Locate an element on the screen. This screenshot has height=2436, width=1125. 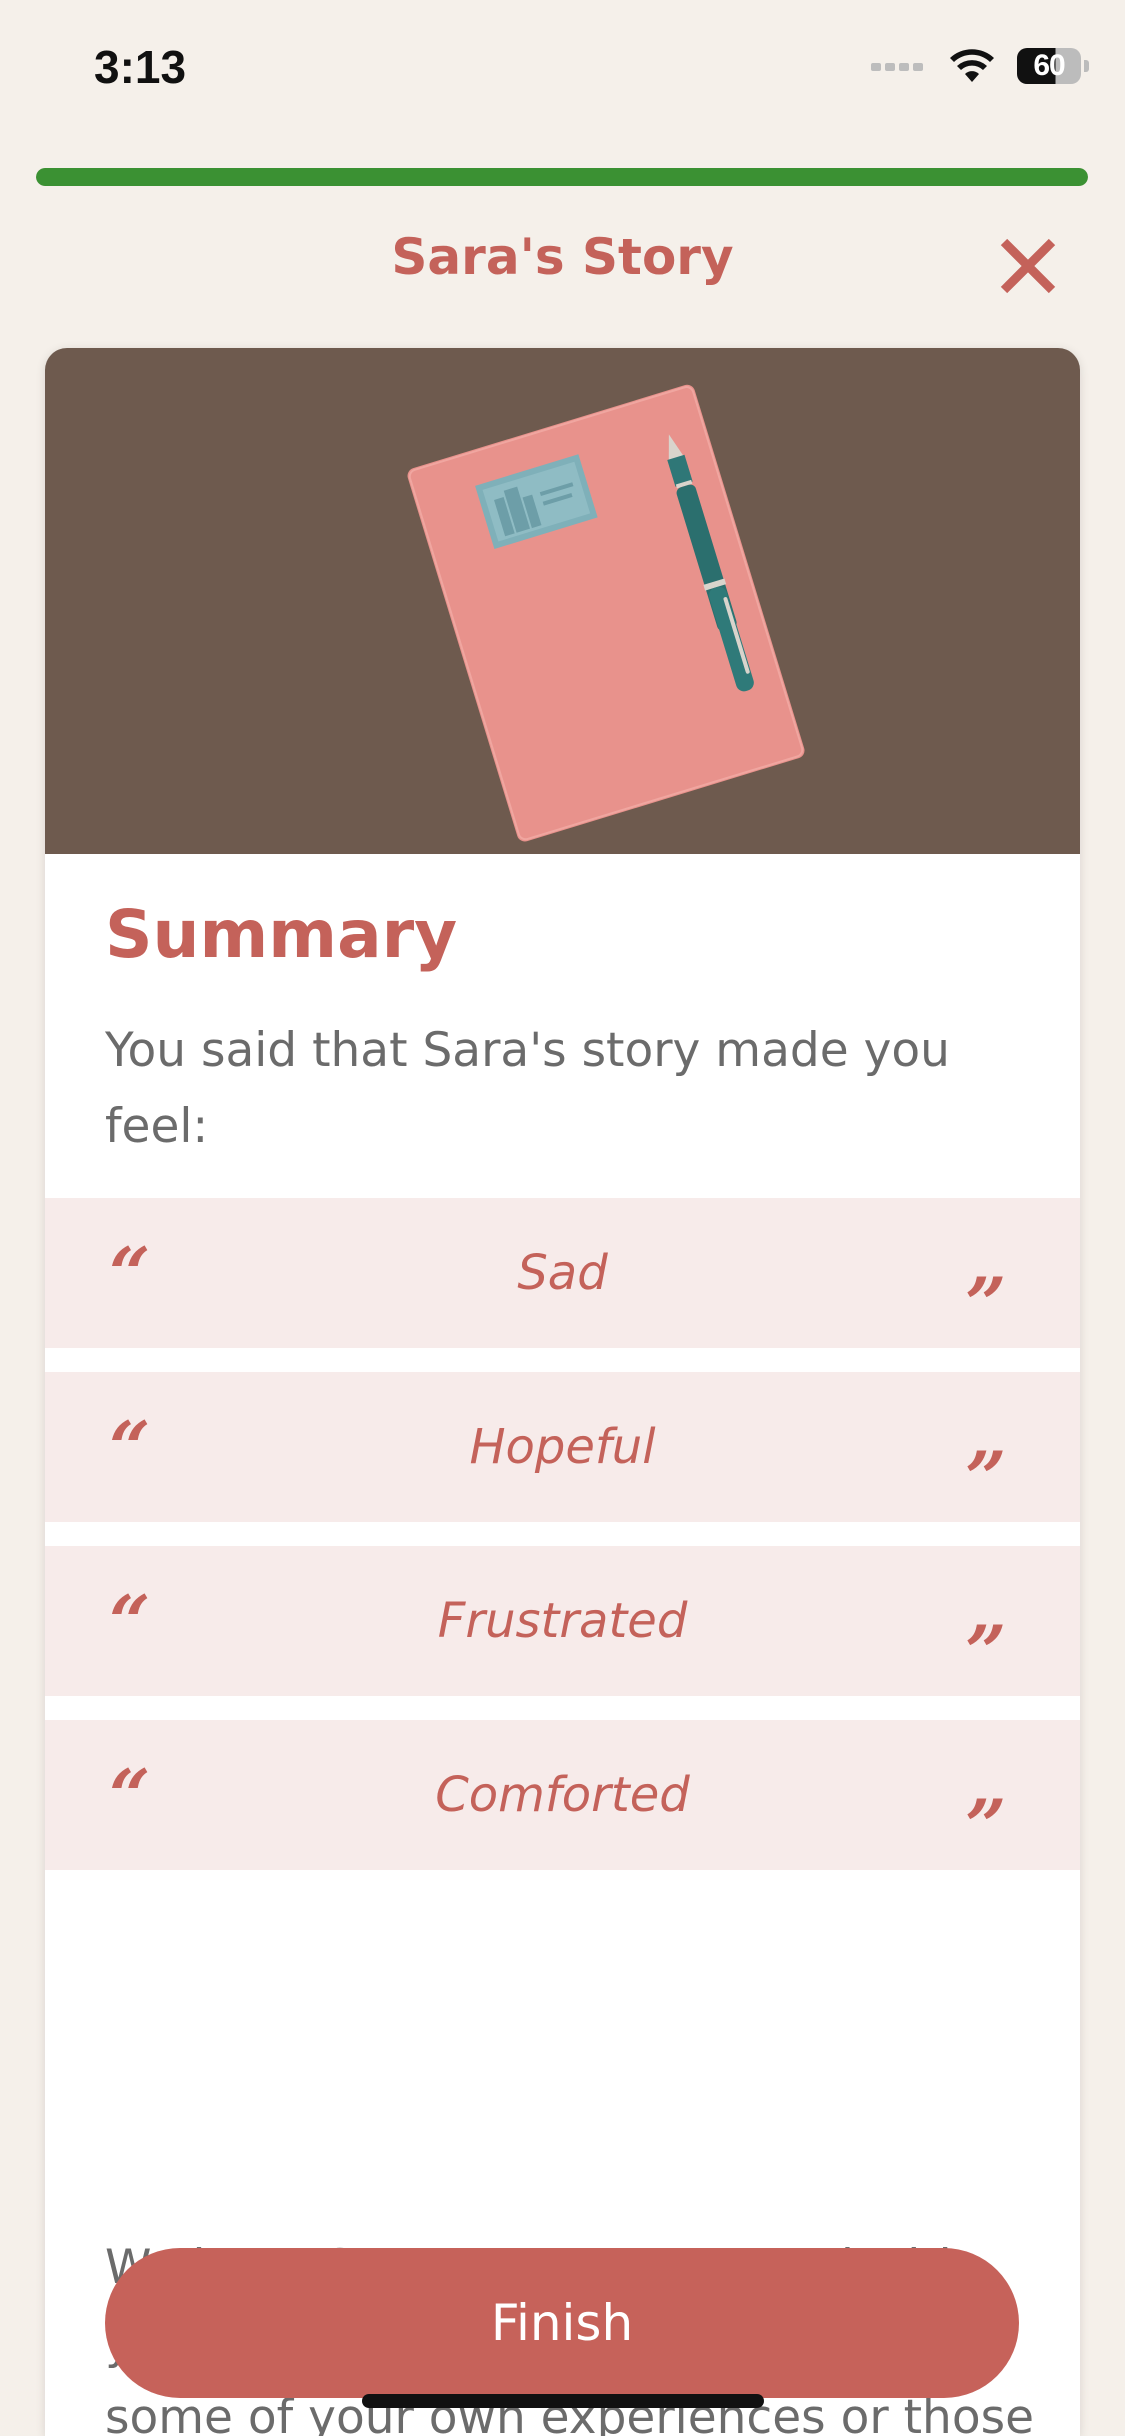
close-button is located at coordinates (1028, 266).